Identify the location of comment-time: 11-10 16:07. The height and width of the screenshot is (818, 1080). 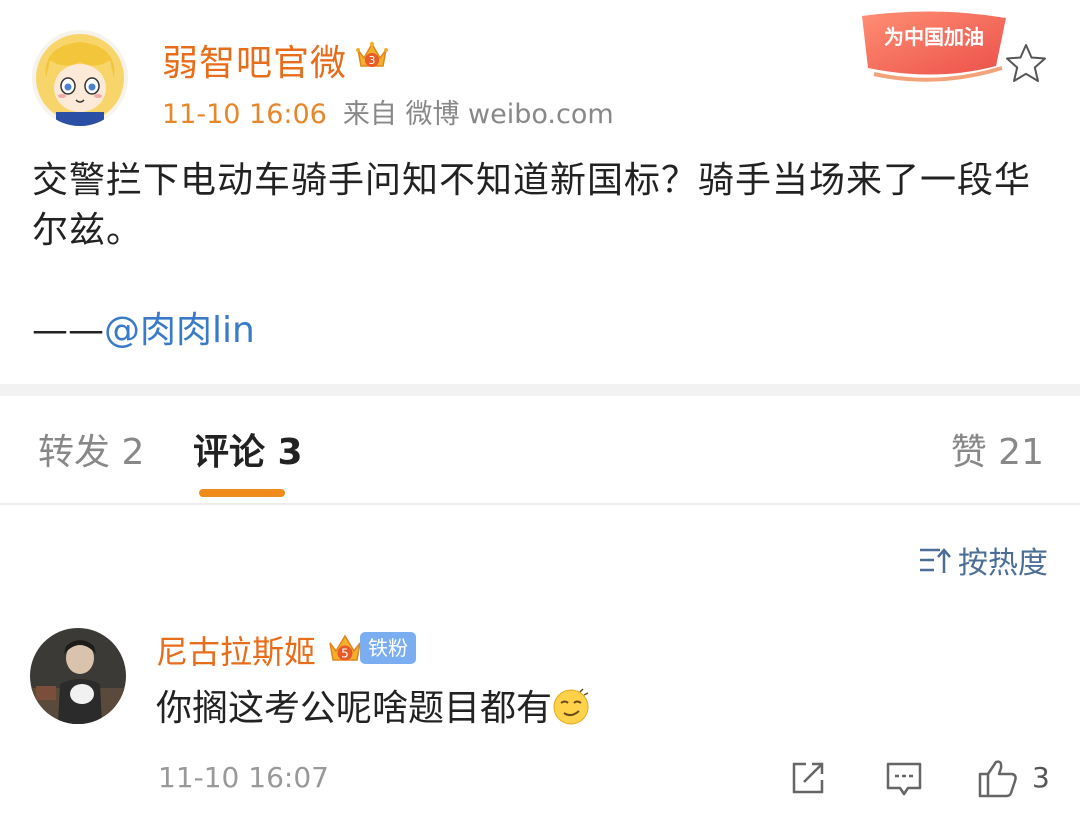
(243, 777).